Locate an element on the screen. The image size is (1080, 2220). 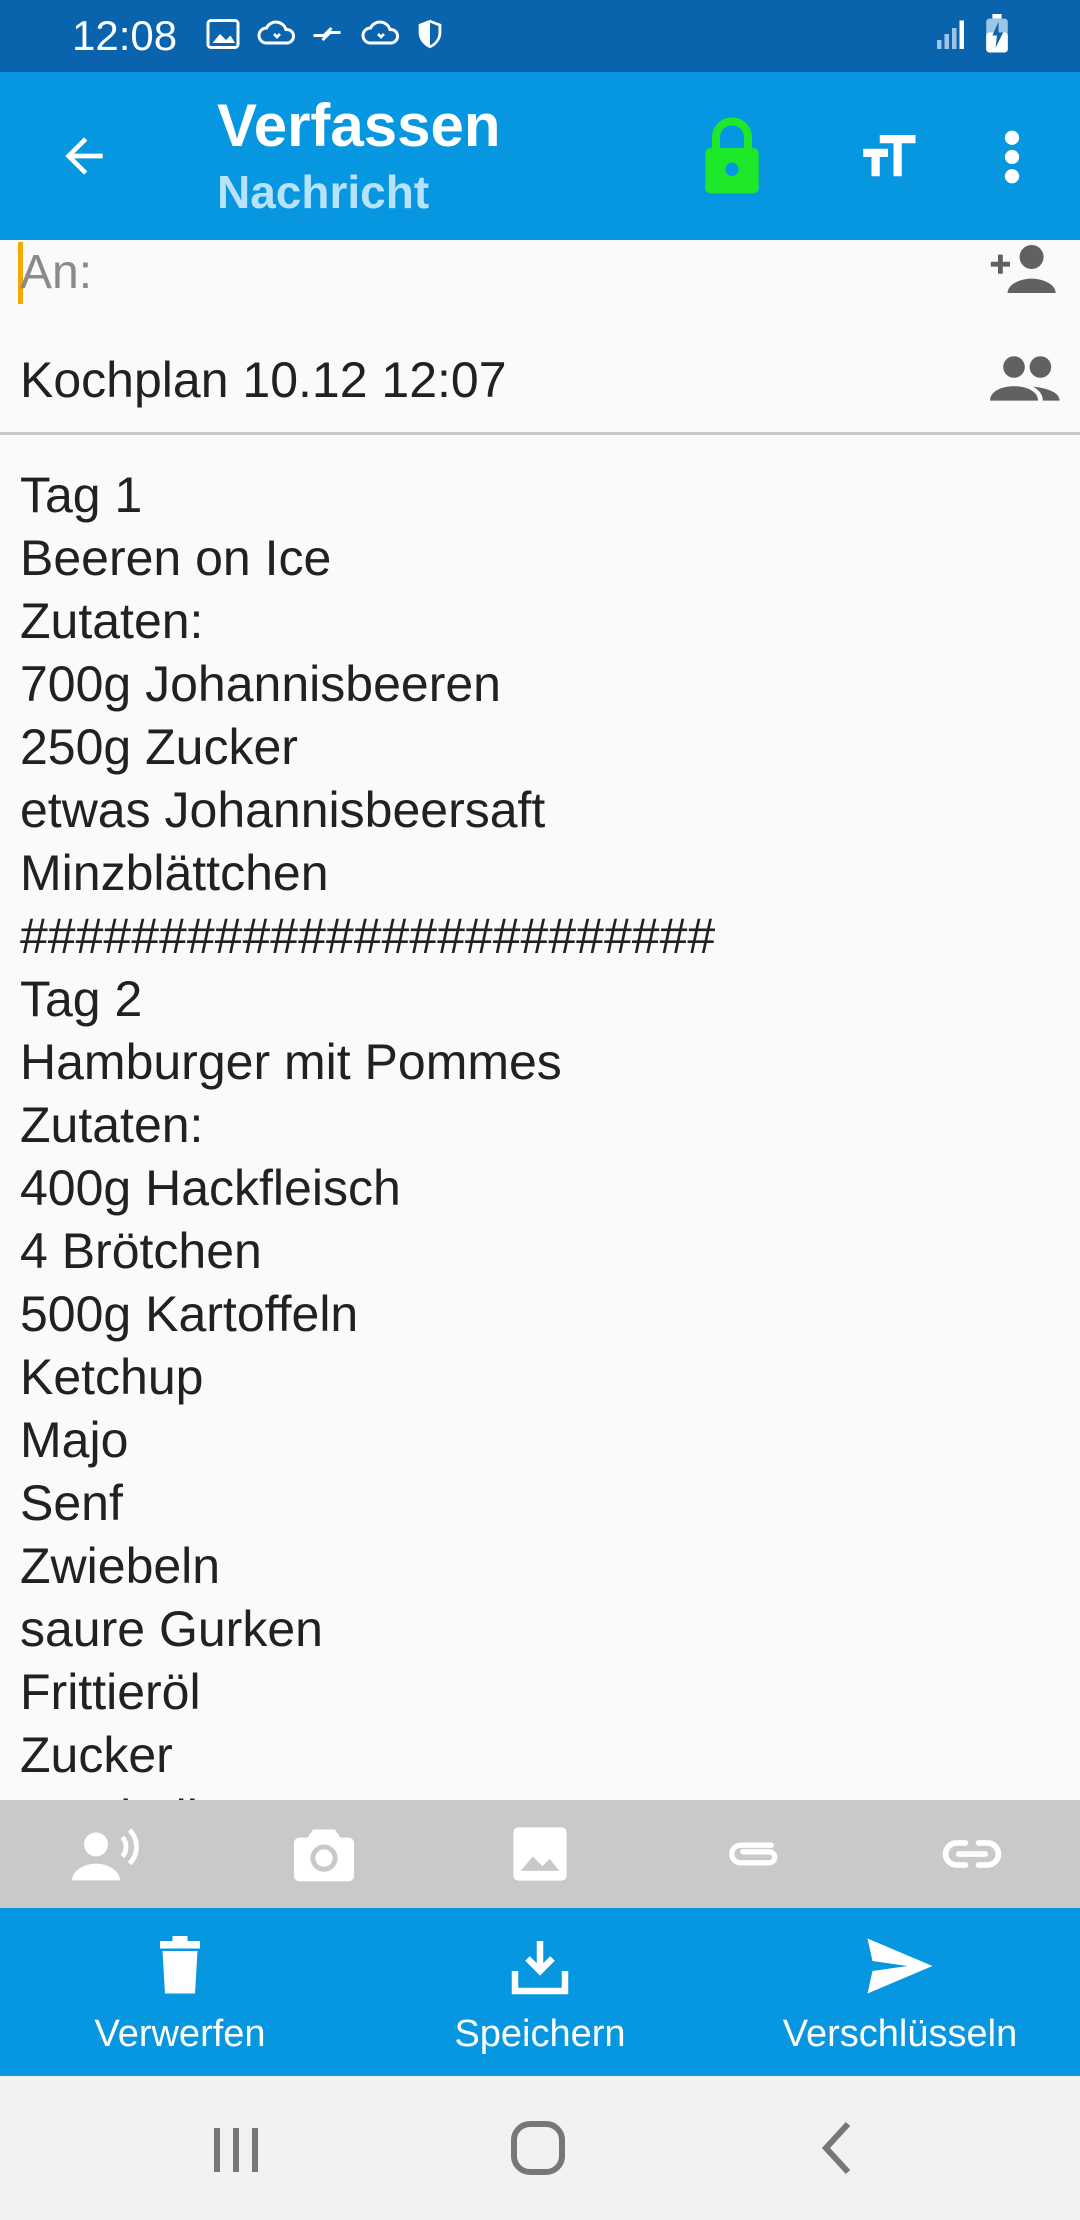
gallery-button is located at coordinates (540, 1854).